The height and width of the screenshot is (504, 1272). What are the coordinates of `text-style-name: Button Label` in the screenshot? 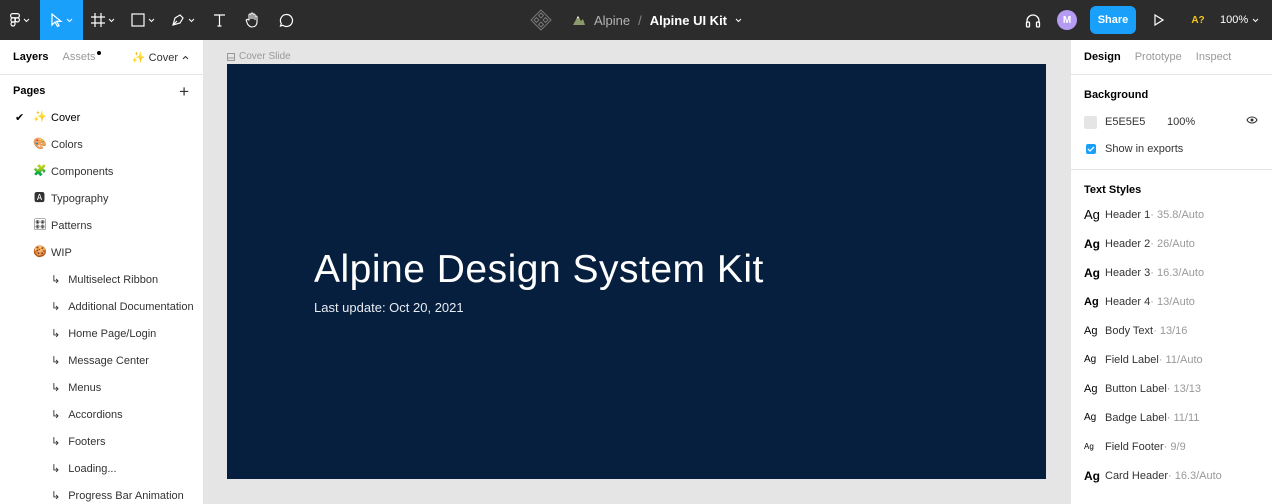 It's located at (1136, 388).